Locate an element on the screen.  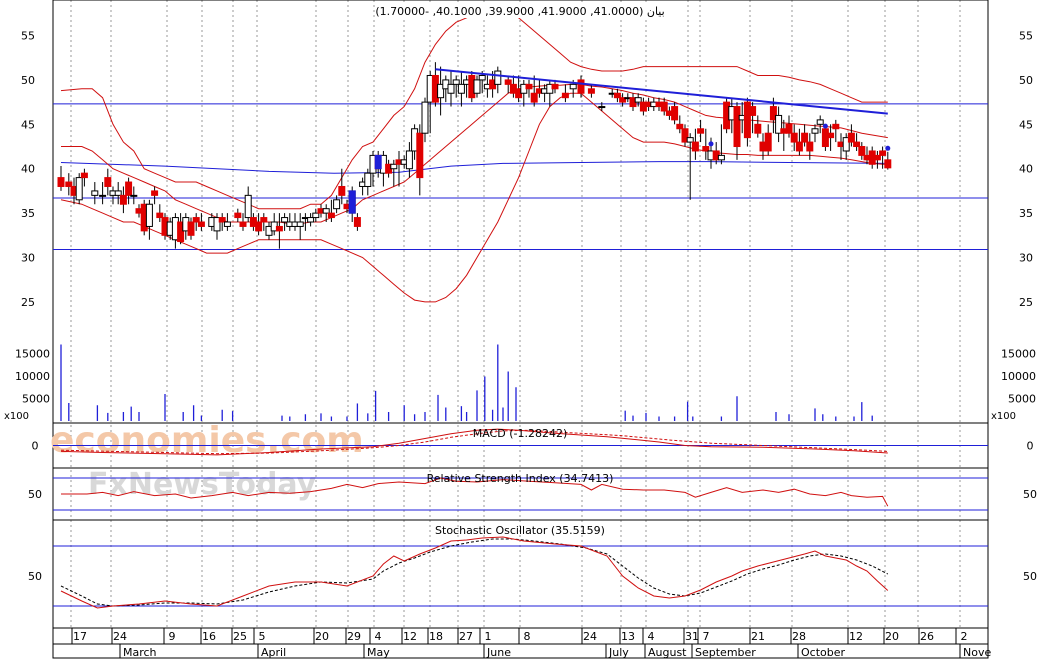
volume-tick-left: 15000 is located at coordinates (32, 354).